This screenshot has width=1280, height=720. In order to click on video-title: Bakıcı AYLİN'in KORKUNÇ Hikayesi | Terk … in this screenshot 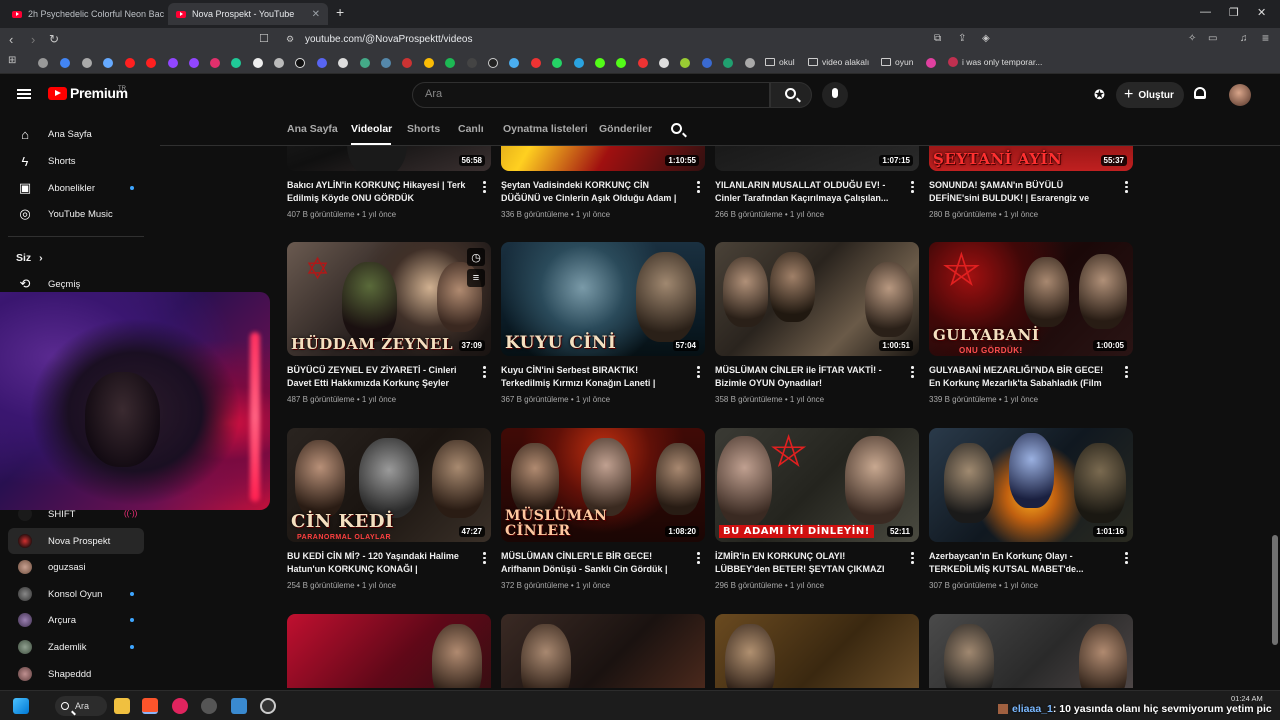, I will do `click(380, 192)`.